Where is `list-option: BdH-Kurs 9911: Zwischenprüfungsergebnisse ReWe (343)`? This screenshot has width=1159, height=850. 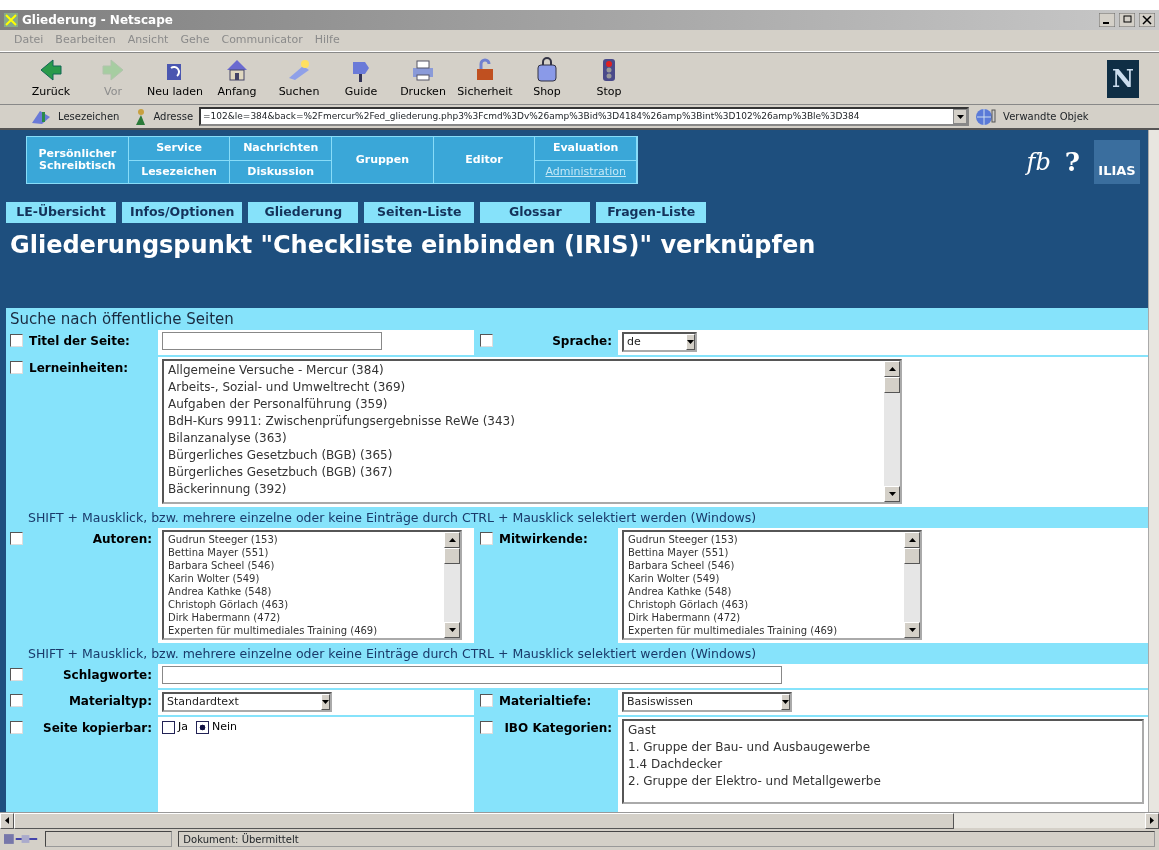
list-option: BdH-Kurs 9911: Zwischenprüfungsergebnisse ReWe (343) is located at coordinates (524, 421).